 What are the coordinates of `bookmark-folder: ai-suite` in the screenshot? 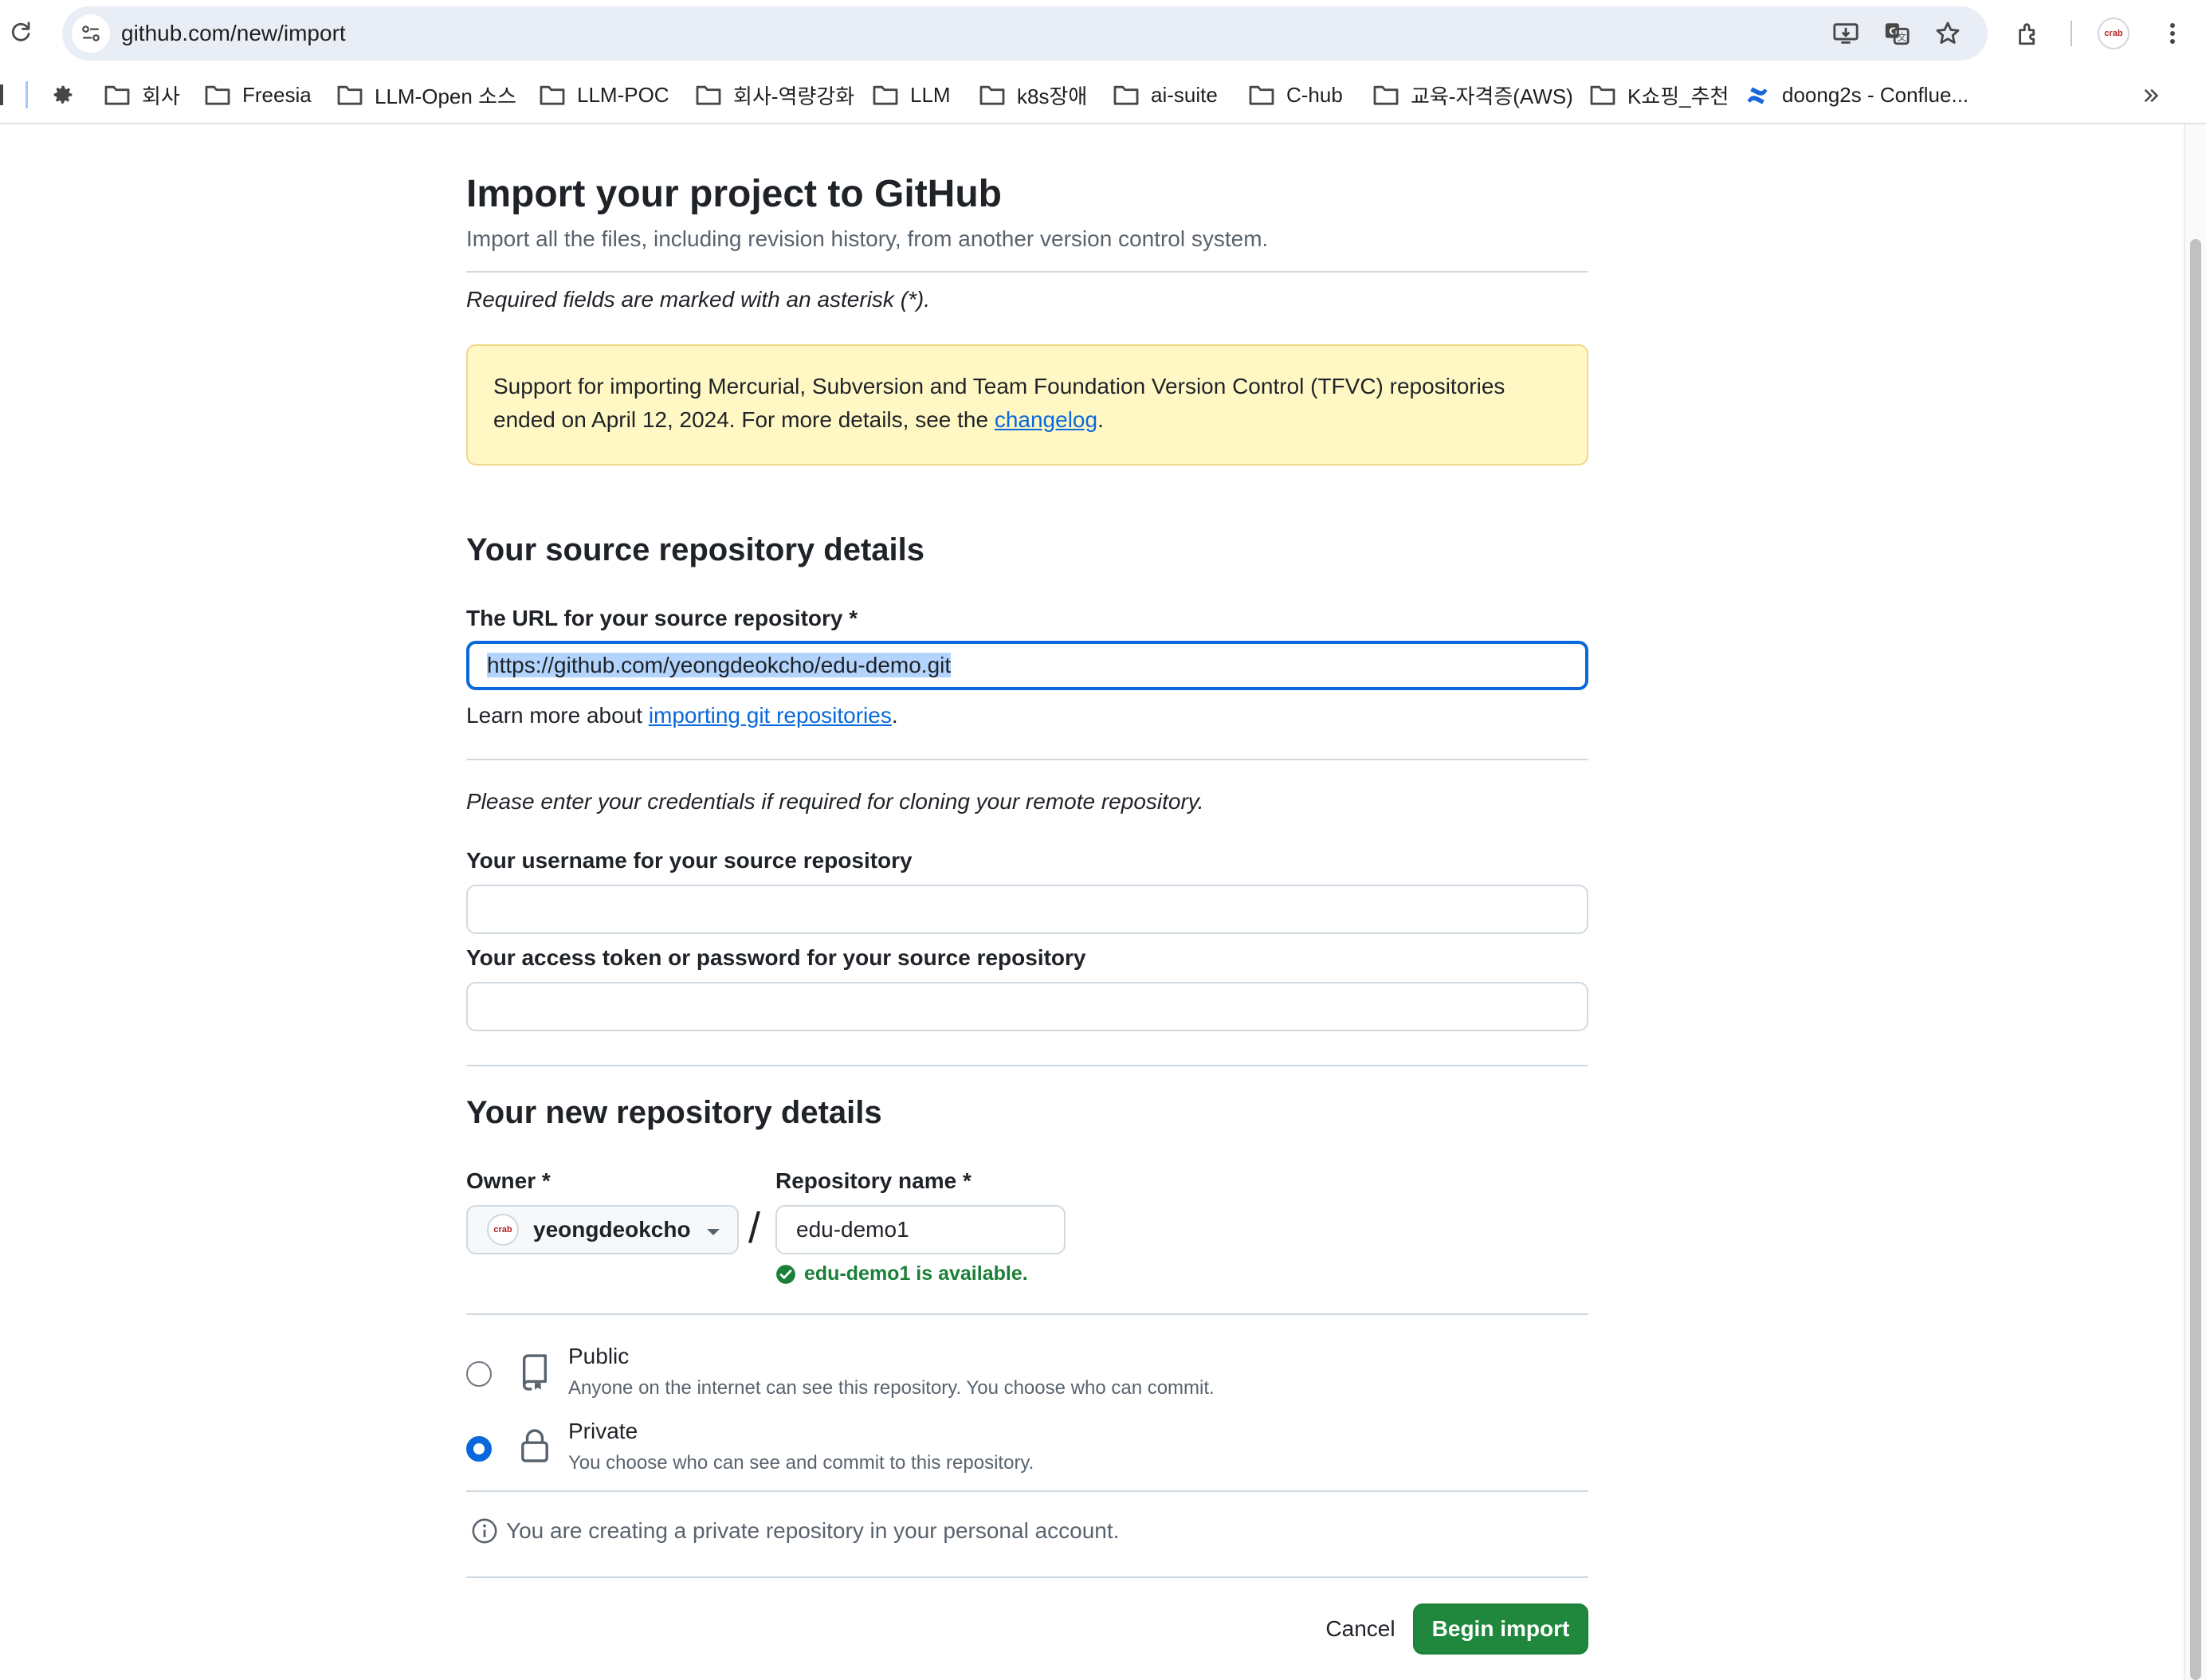 It's located at (1165, 95).